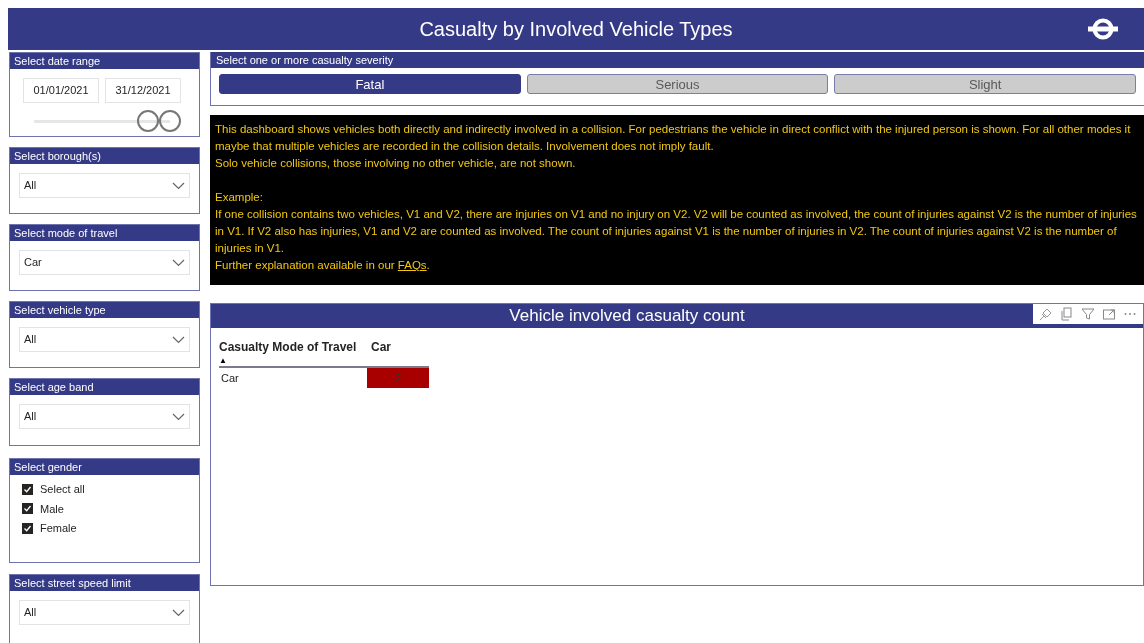 This screenshot has width=1144, height=643. I want to click on copy-icon, so click(1066, 314).